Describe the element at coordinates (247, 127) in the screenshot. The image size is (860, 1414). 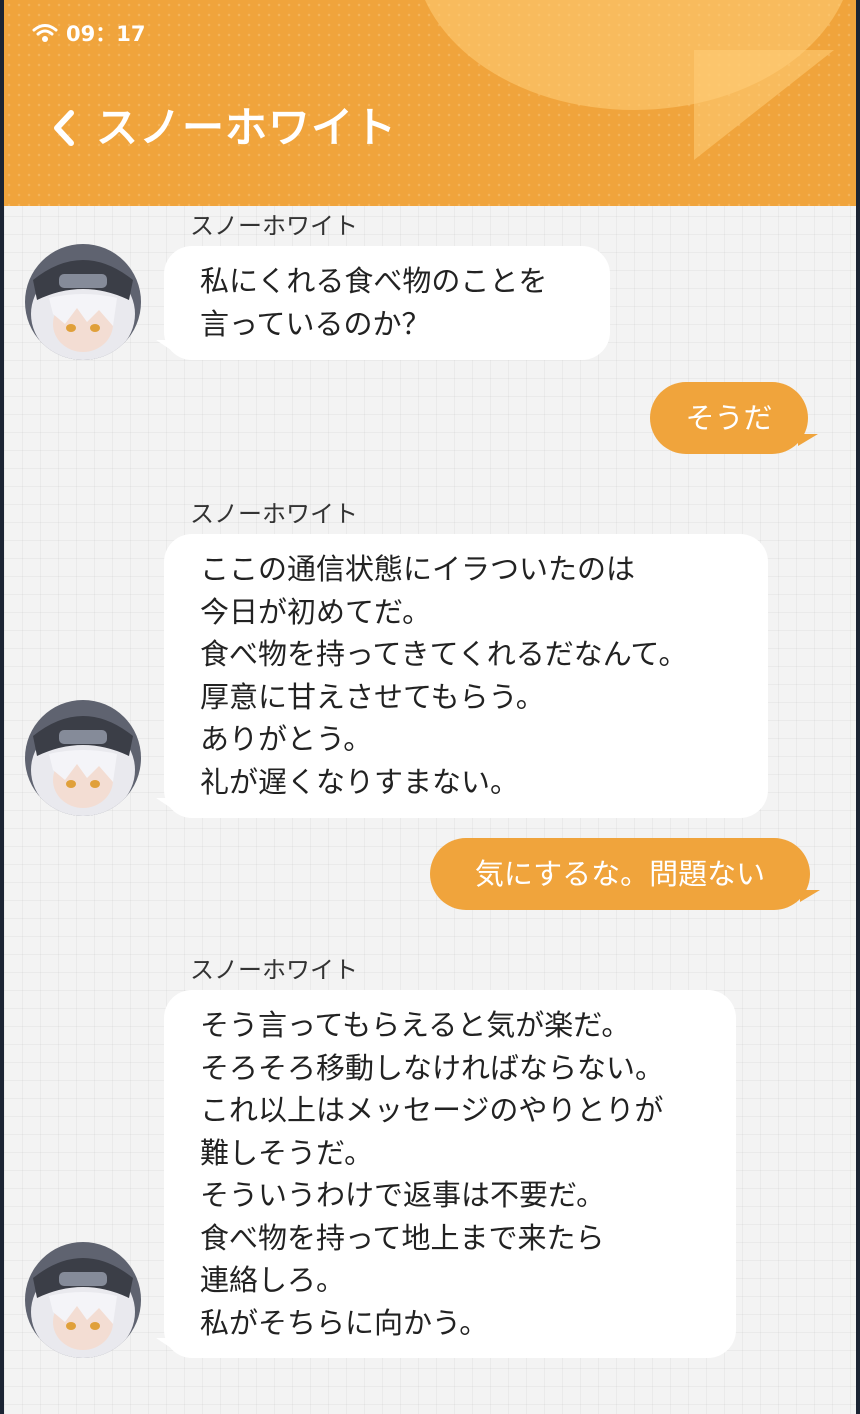
I see `chat-title: スノーホワイト` at that location.